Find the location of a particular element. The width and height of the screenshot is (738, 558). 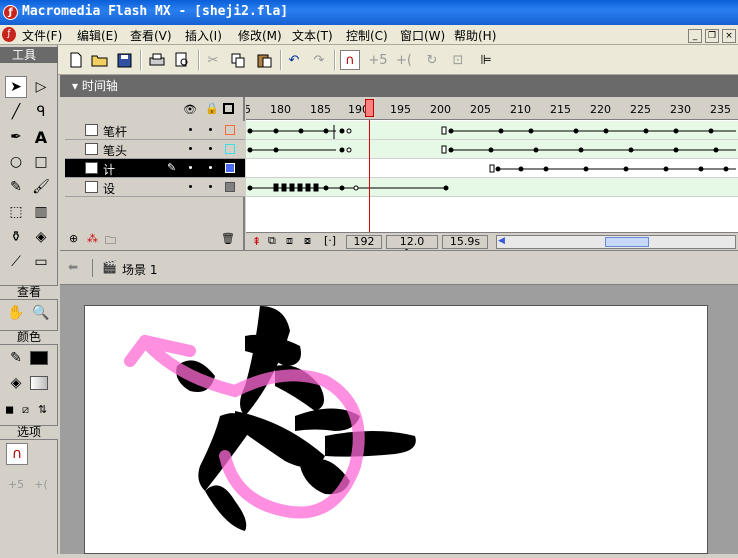

onion-outline-icon: ⧈ is located at coordinates (289, 241).